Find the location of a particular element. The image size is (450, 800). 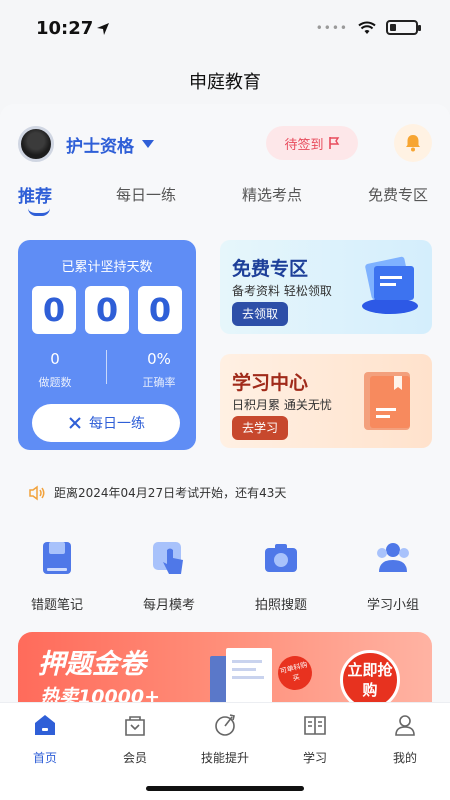

accuracy-label: 正确率 is located at coordinates (159, 382).